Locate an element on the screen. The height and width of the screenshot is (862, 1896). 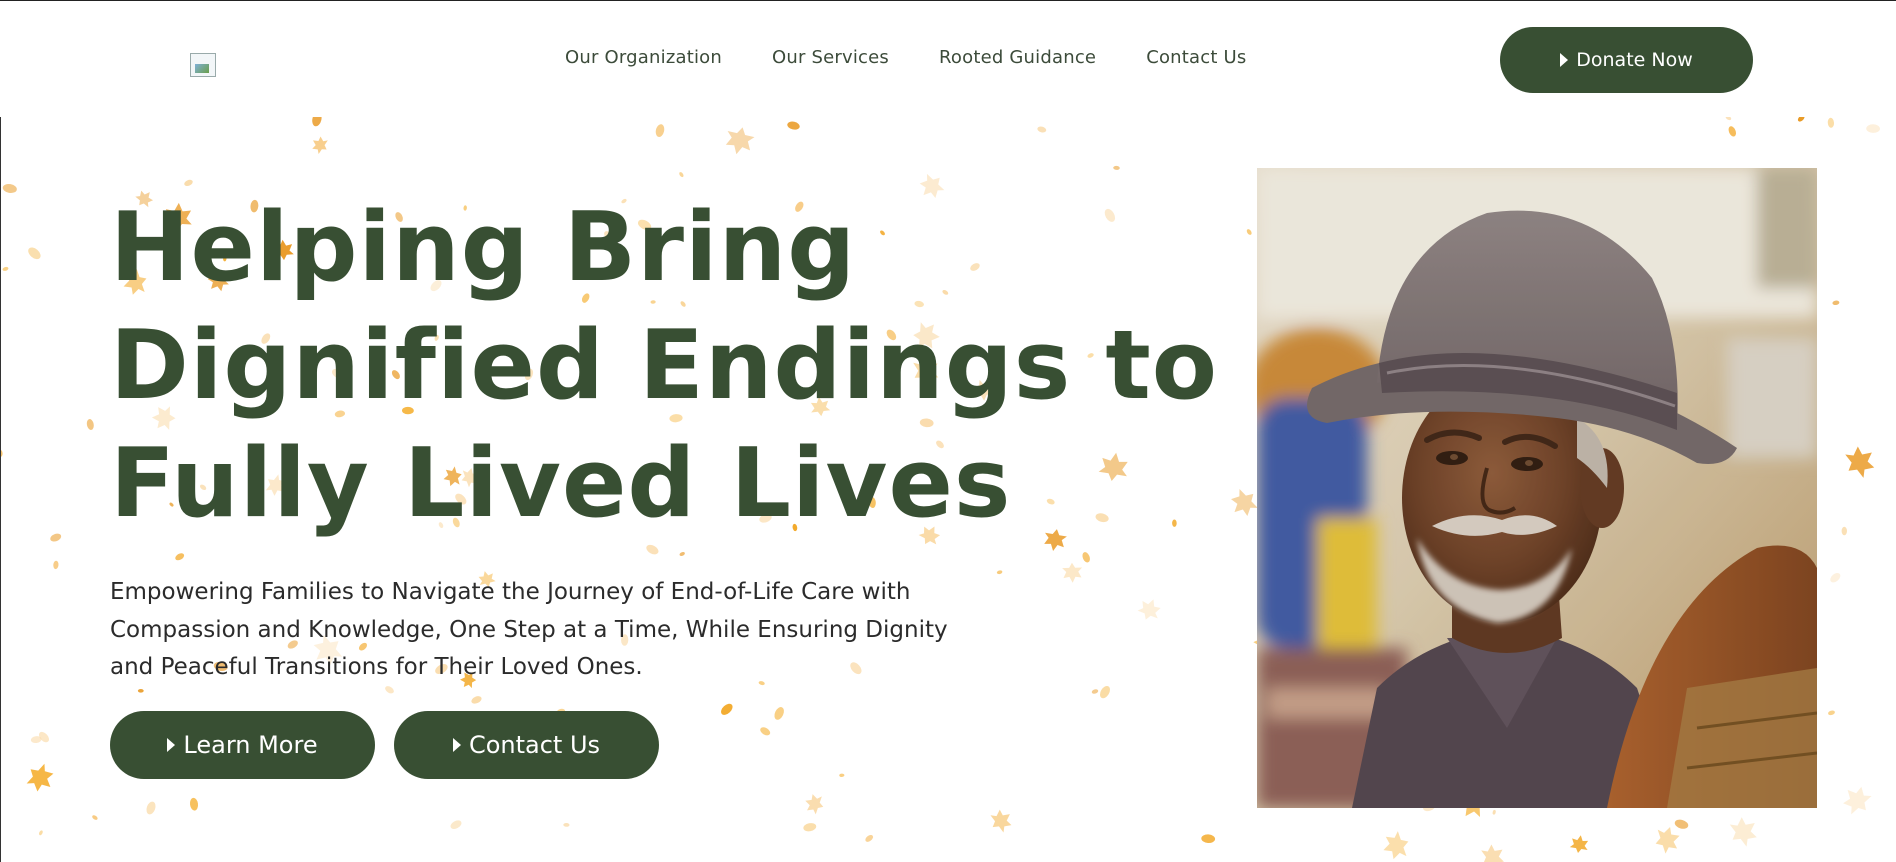
hero-headline-line-3: Fully Lived Lives is located at coordinates (561, 484).